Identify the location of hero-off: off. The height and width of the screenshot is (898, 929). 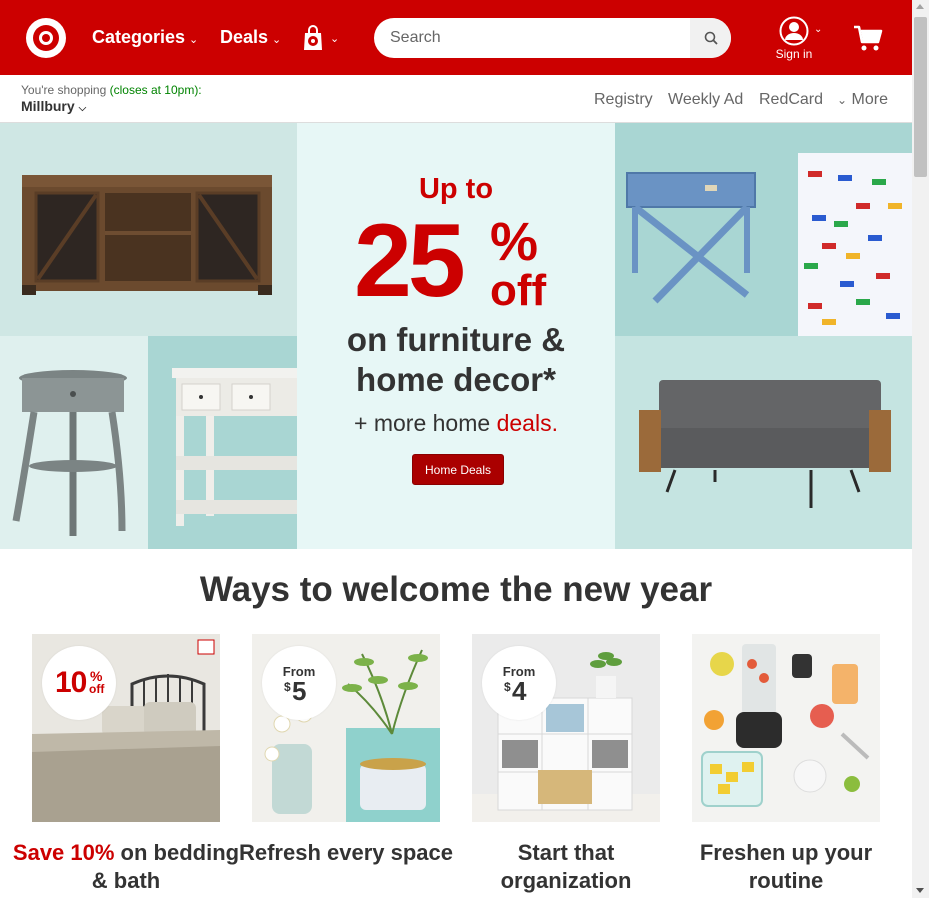
(518, 290).